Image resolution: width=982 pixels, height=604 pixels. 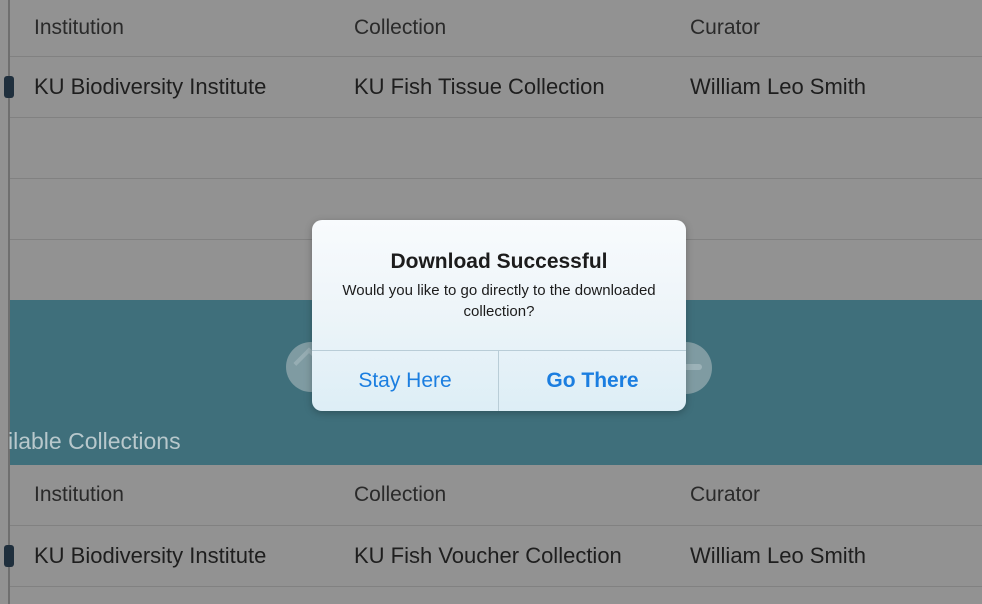 What do you see at coordinates (488, 555) in the screenshot?
I see `row-collection: KU Fish Voucher Collection` at bounding box center [488, 555].